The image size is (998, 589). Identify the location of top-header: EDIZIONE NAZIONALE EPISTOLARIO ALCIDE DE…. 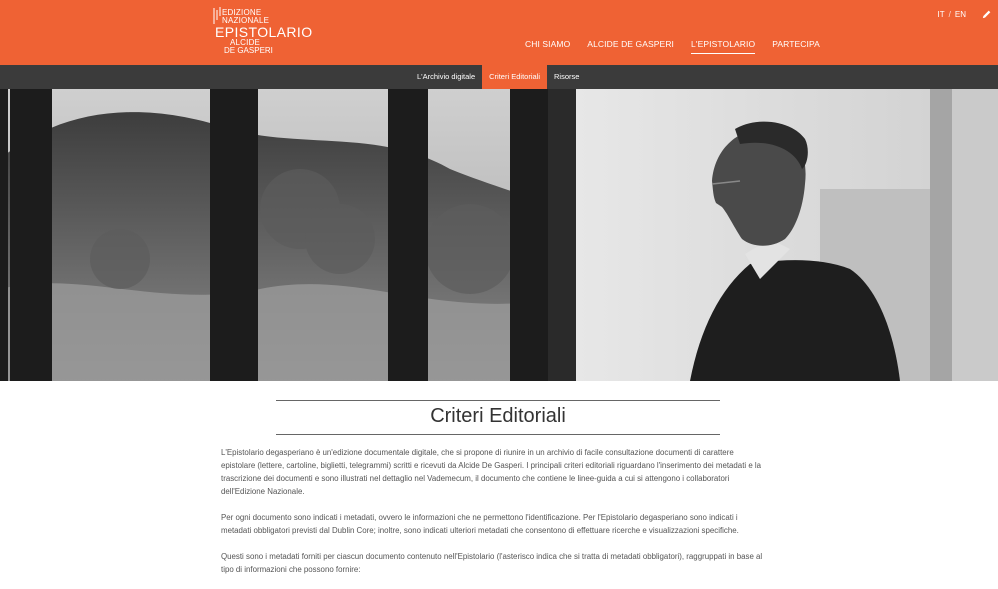
(499, 32).